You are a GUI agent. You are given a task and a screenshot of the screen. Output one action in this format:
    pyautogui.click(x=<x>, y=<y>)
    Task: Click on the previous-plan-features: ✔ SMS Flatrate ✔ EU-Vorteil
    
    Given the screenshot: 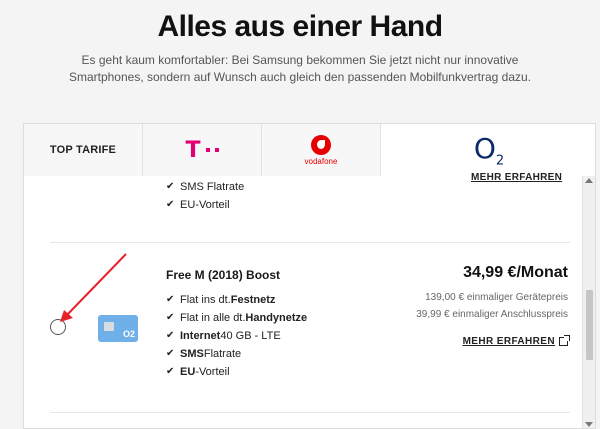 What is the action you would take?
    pyautogui.click(x=205, y=196)
    